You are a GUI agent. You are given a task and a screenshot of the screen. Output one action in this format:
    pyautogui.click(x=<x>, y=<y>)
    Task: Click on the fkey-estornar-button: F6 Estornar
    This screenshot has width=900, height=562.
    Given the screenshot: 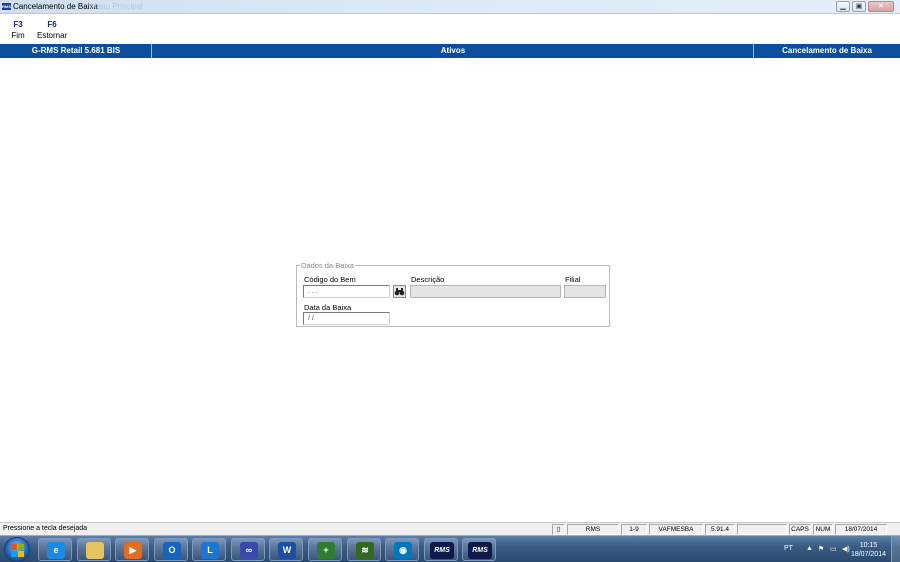 What is the action you would take?
    pyautogui.click(x=52, y=30)
    